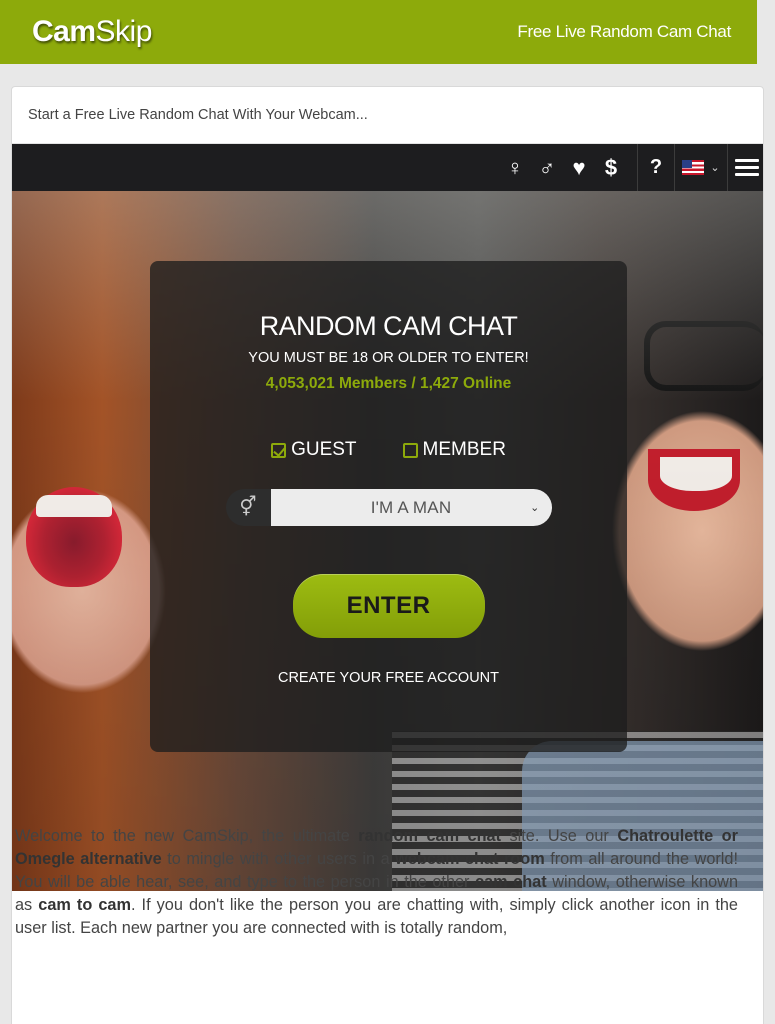 The width and height of the screenshot is (775, 1024). What do you see at coordinates (64, 31) in the screenshot?
I see `logo-bold-part: Cam` at bounding box center [64, 31].